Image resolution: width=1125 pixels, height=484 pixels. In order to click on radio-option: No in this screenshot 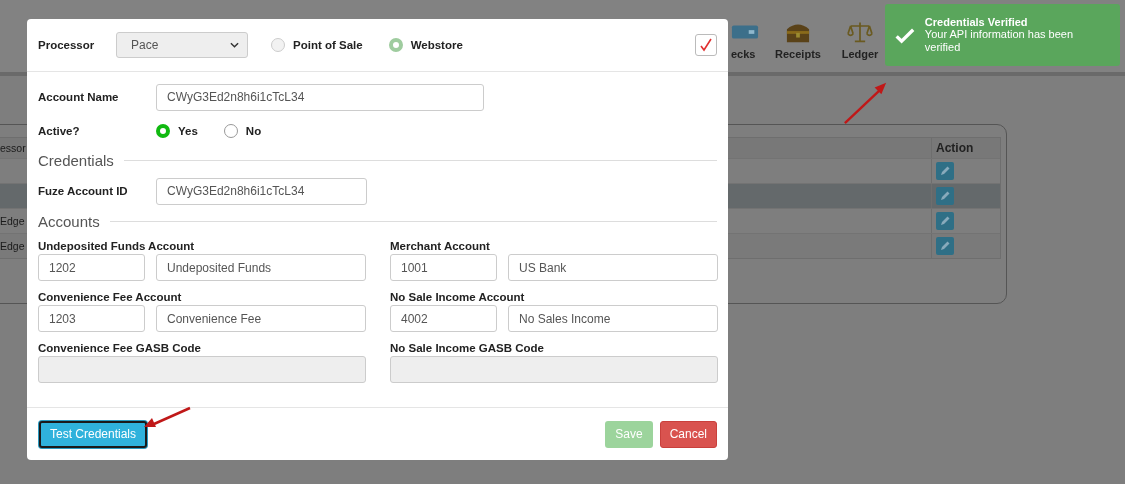, I will do `click(242, 131)`.